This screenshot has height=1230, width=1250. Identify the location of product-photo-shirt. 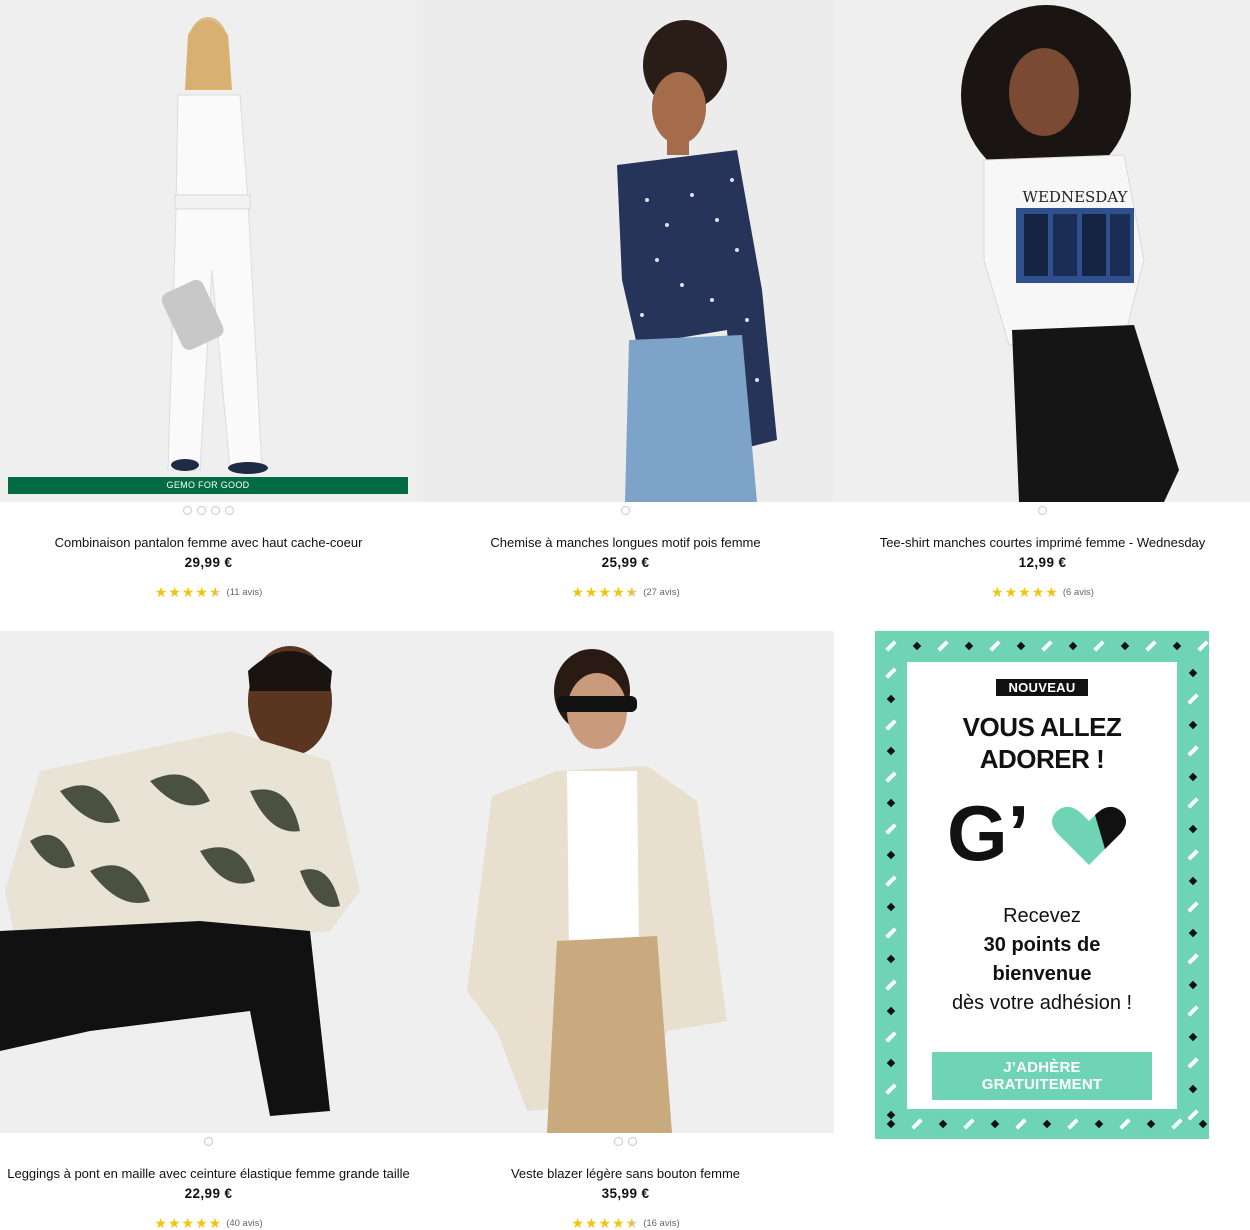
(625, 251).